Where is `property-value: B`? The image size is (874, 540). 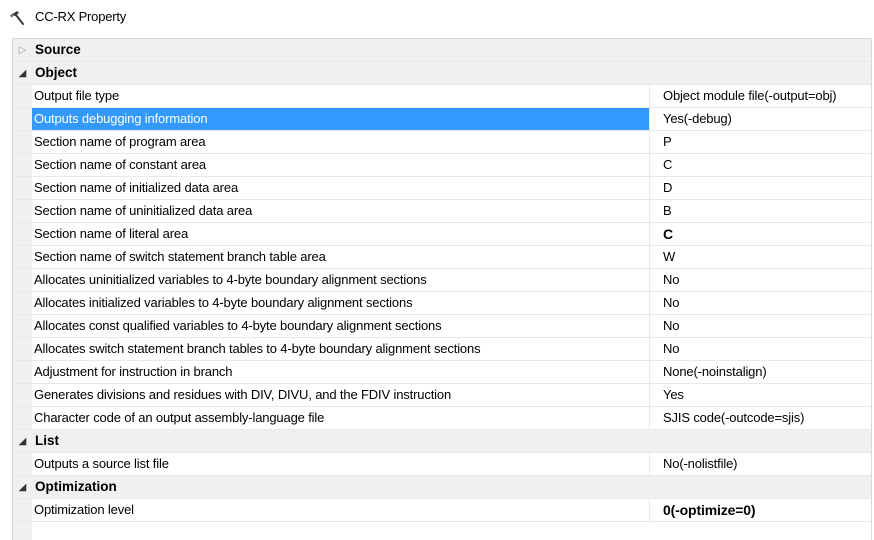
property-value: B is located at coordinates (760, 211).